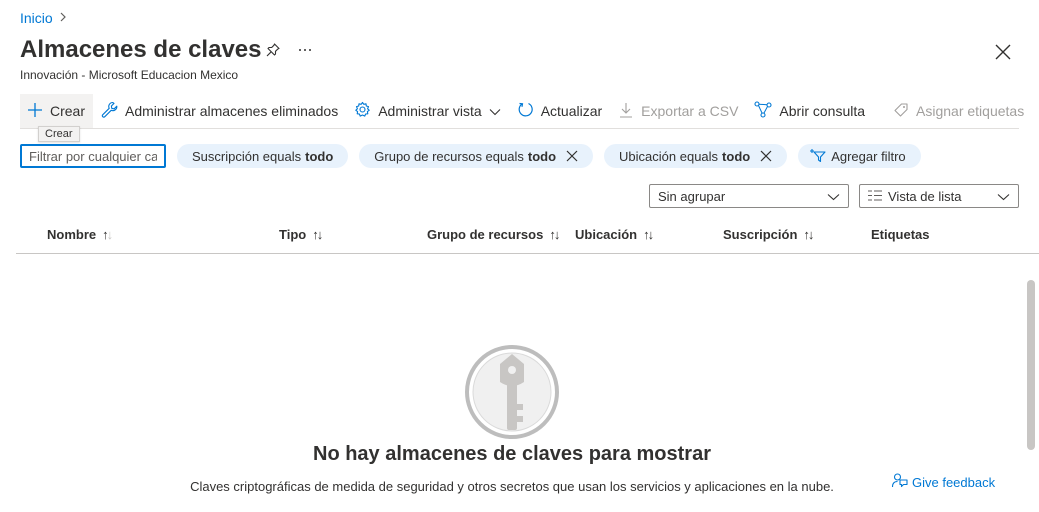 Image resolution: width=1039 pixels, height=512 pixels. I want to click on open-query-button: Abrir consulta, so click(809, 111).